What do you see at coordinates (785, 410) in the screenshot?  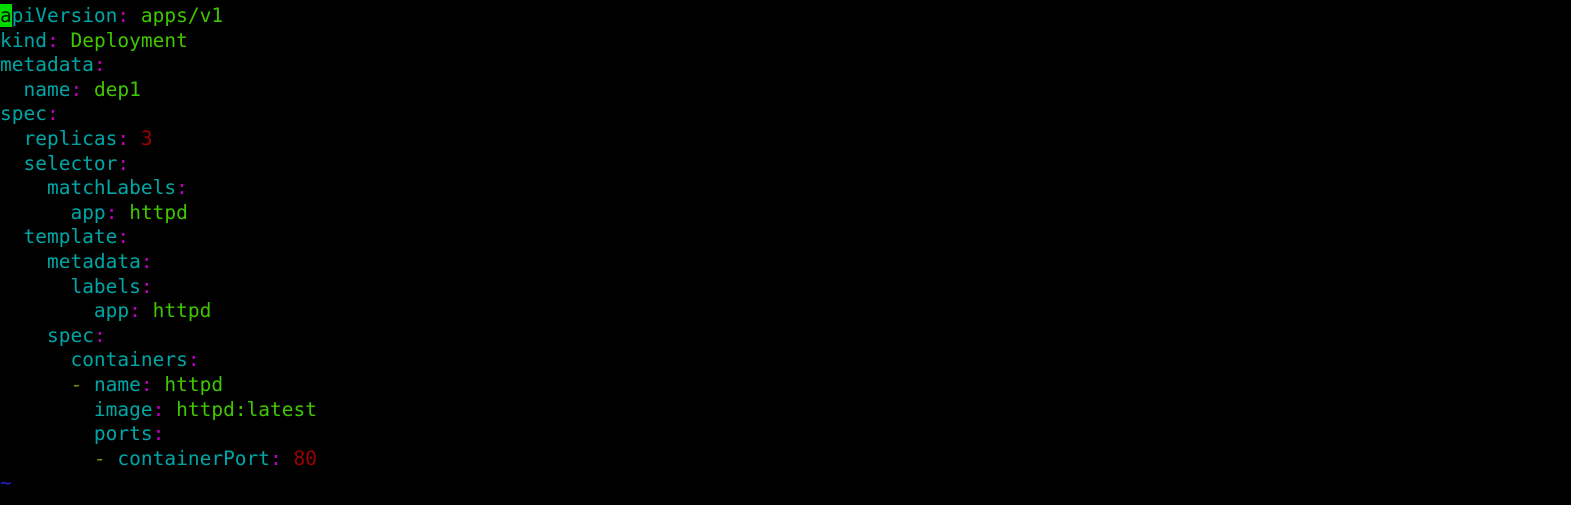 I see `yaml-line: image: httpd:latest` at bounding box center [785, 410].